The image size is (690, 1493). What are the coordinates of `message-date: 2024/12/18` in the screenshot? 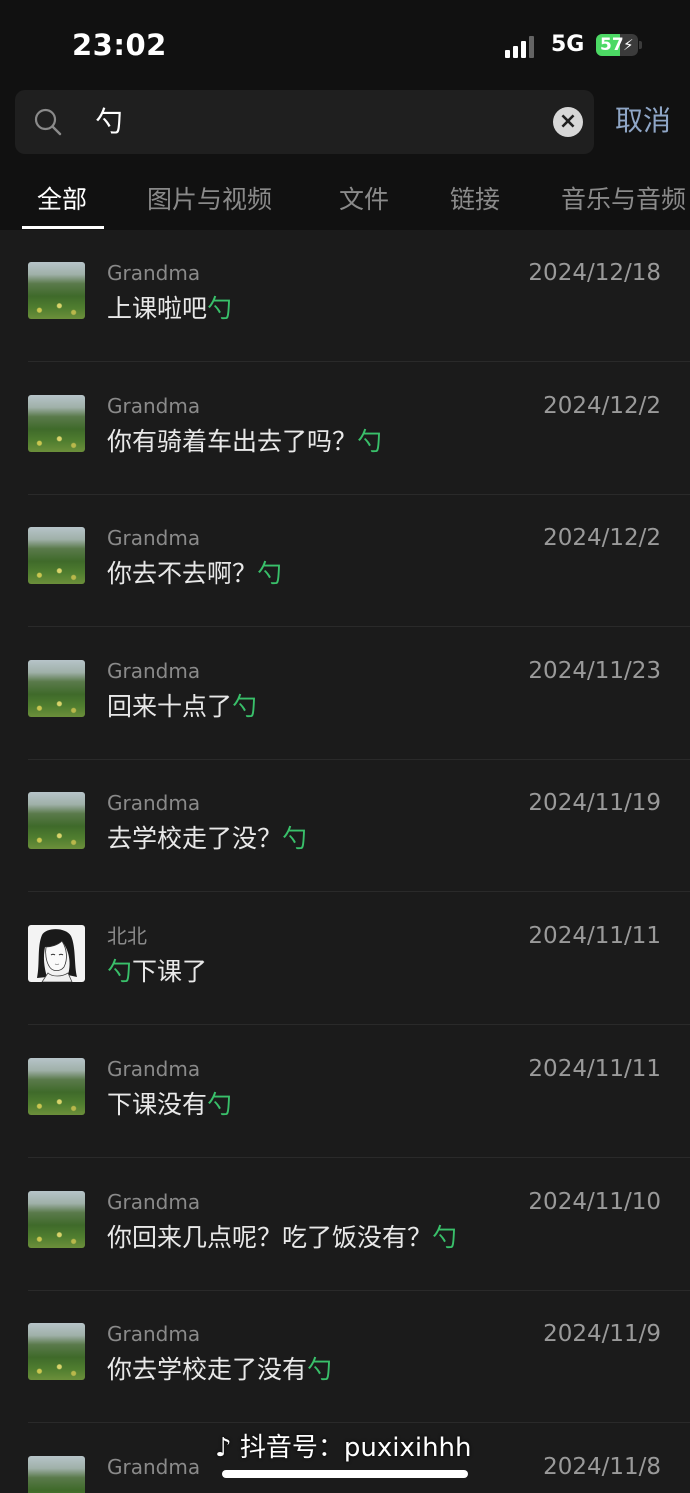 It's located at (594, 273).